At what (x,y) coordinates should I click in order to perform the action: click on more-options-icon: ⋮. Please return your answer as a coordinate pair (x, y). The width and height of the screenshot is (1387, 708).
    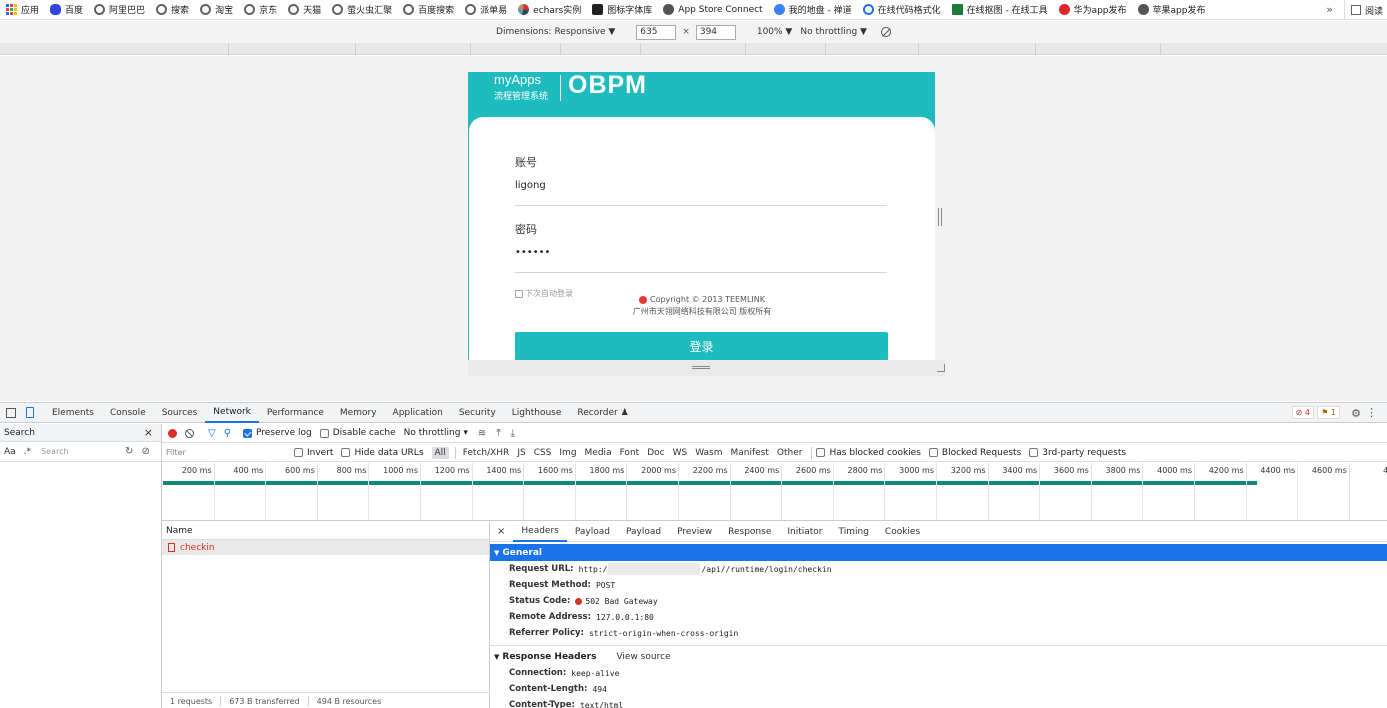
    Looking at the image, I should click on (1371, 412).